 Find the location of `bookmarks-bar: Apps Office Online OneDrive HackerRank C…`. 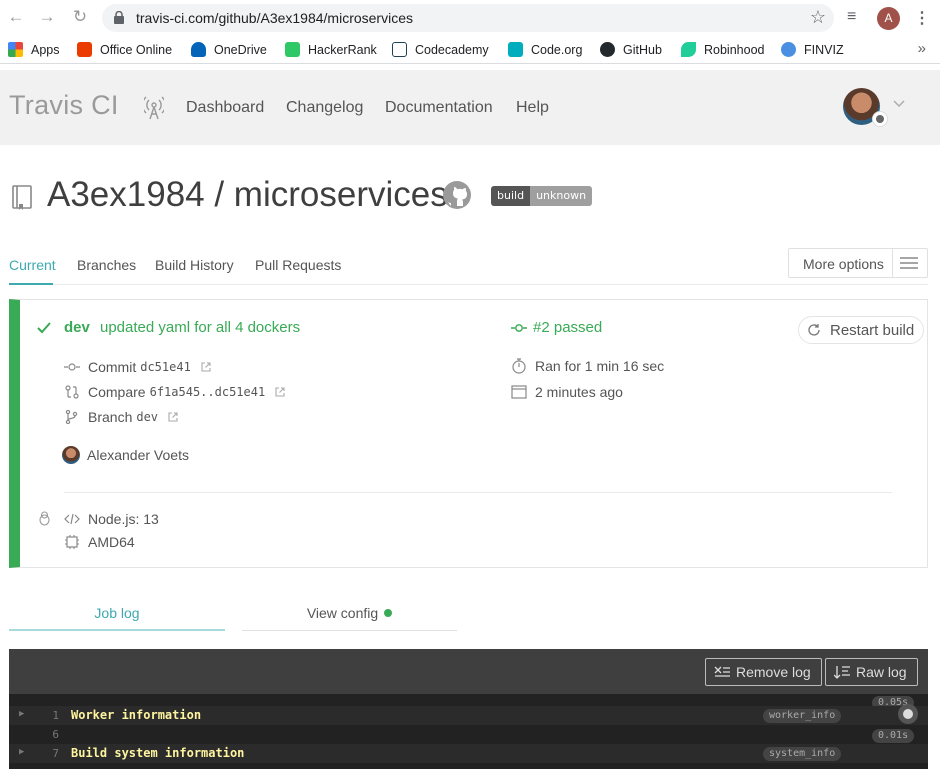

bookmarks-bar: Apps Office Online OneDrive HackerRank C… is located at coordinates (470, 50).